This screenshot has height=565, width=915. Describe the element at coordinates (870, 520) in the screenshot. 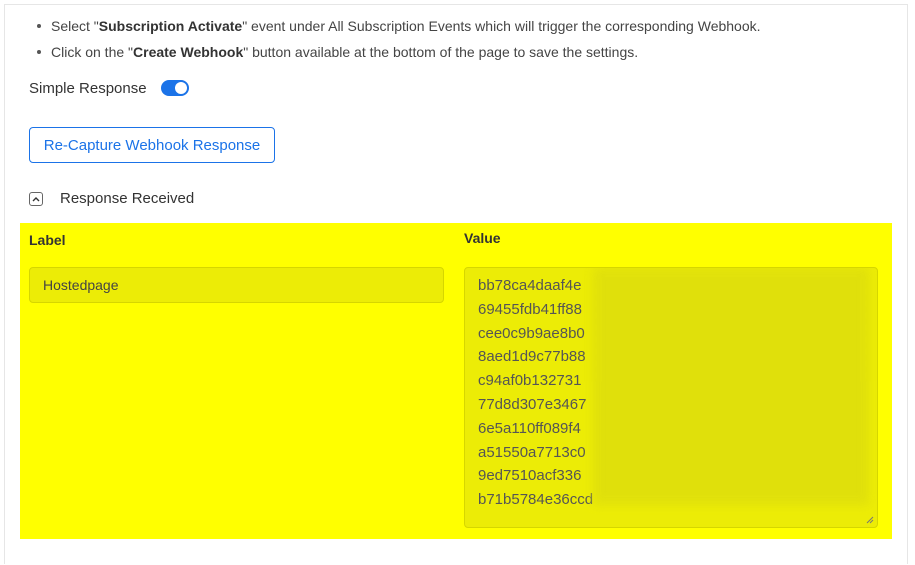

I see `resize-grip-icon` at that location.